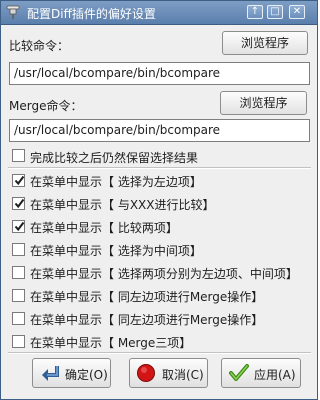  Describe the element at coordinates (183, 375) in the screenshot. I see `cancel-button-label: 取消(C)` at that location.